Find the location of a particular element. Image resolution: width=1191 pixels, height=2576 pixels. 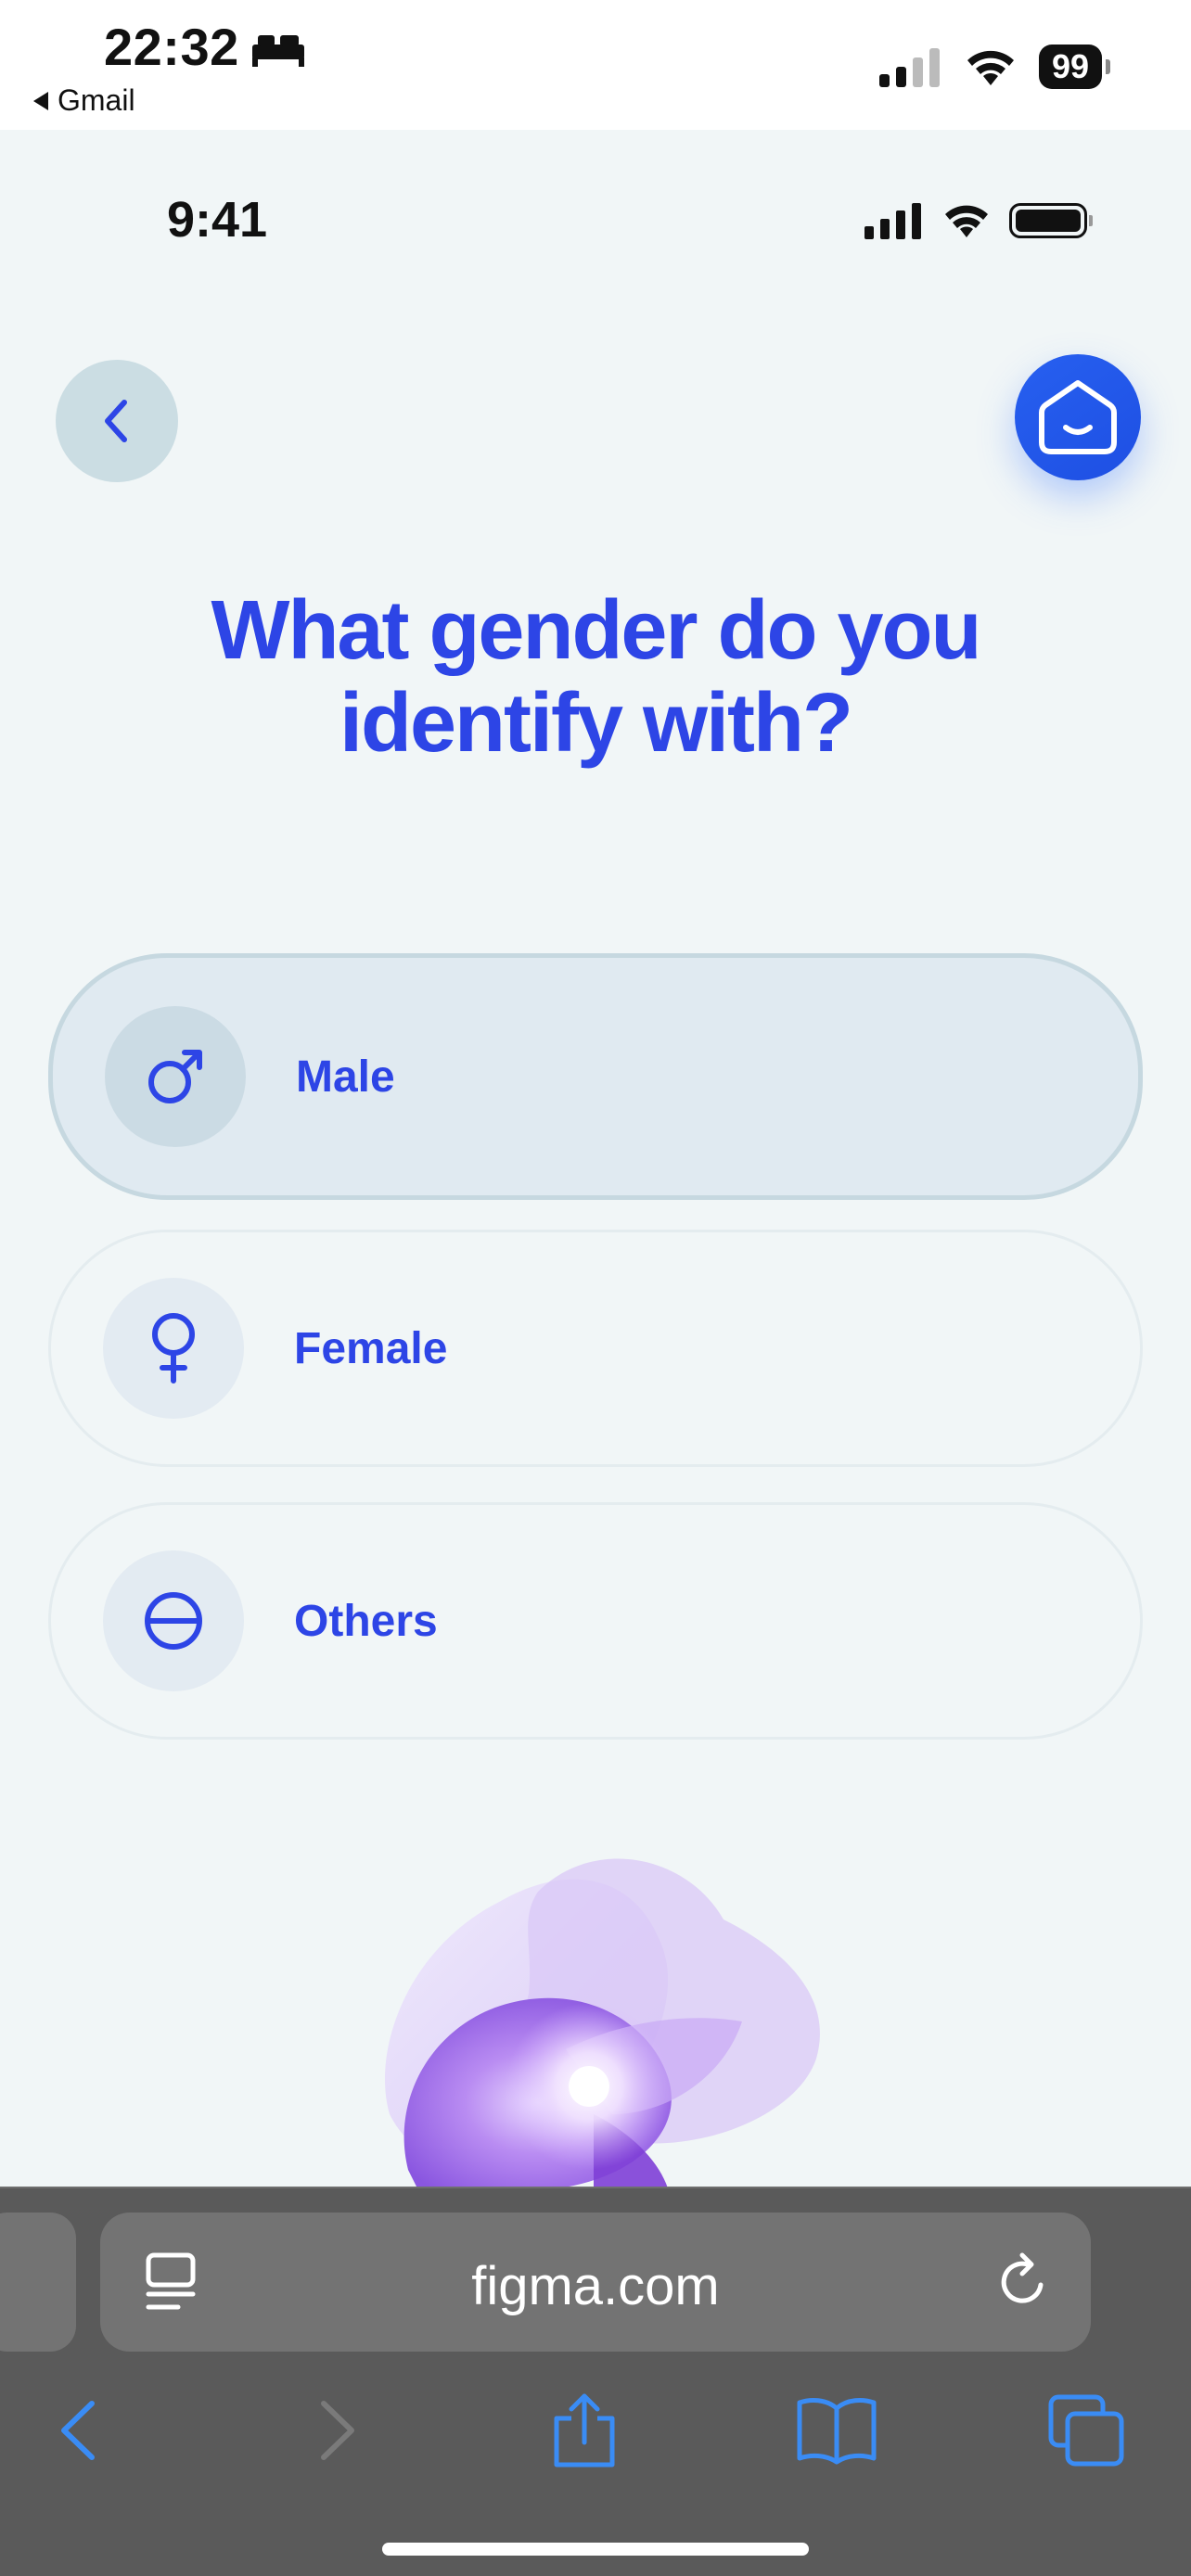

previous-tab-preview is located at coordinates (38, 2283).